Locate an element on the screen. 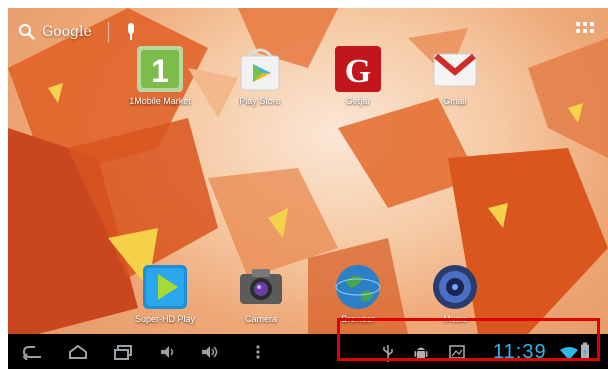 Image resolution: width=608 pixels, height=369 pixels. play-store-icon is located at coordinates (260, 69).